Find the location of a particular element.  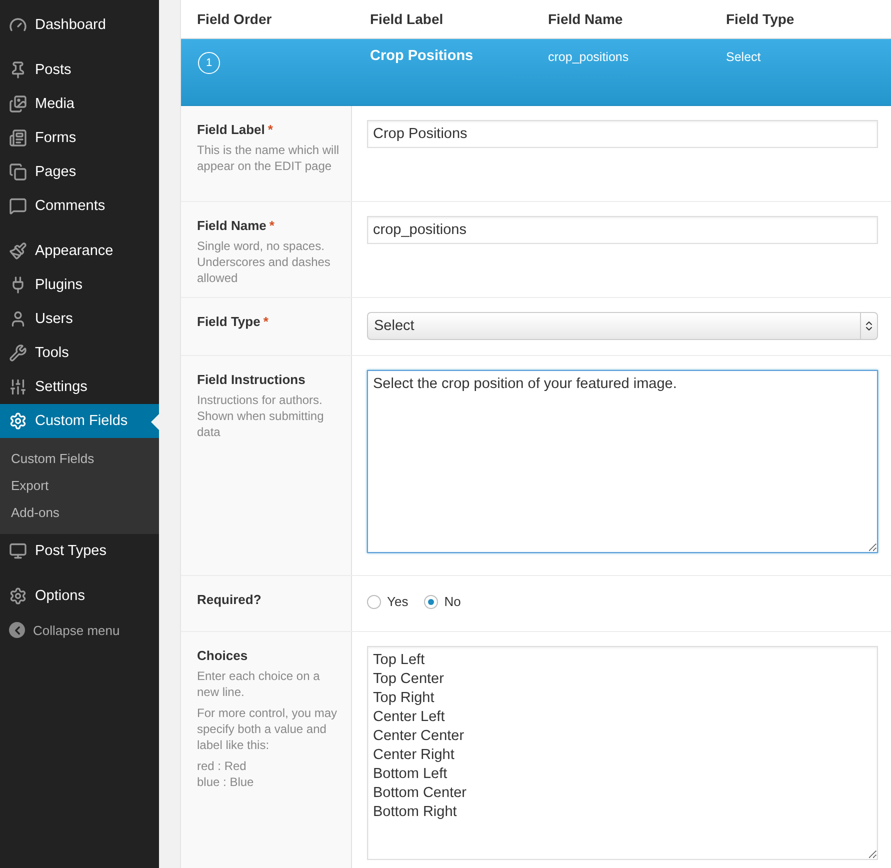

submenu-item: Export is located at coordinates (79, 485).